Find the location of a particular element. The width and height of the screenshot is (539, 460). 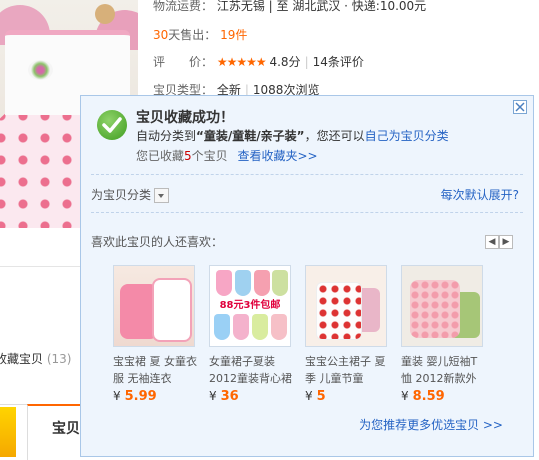

item-title: 宝宝公主裙子 夏季 儿童节童 is located at coordinates (348, 370).